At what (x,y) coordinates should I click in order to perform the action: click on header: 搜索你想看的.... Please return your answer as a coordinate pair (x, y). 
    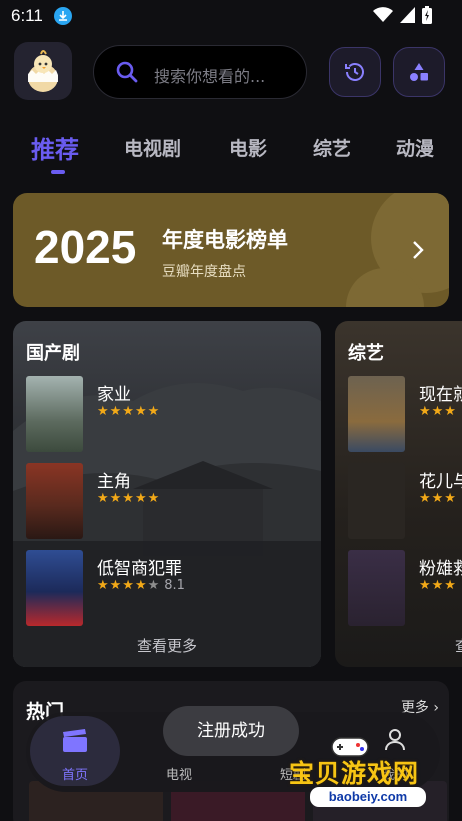
    Looking at the image, I should click on (231, 72).